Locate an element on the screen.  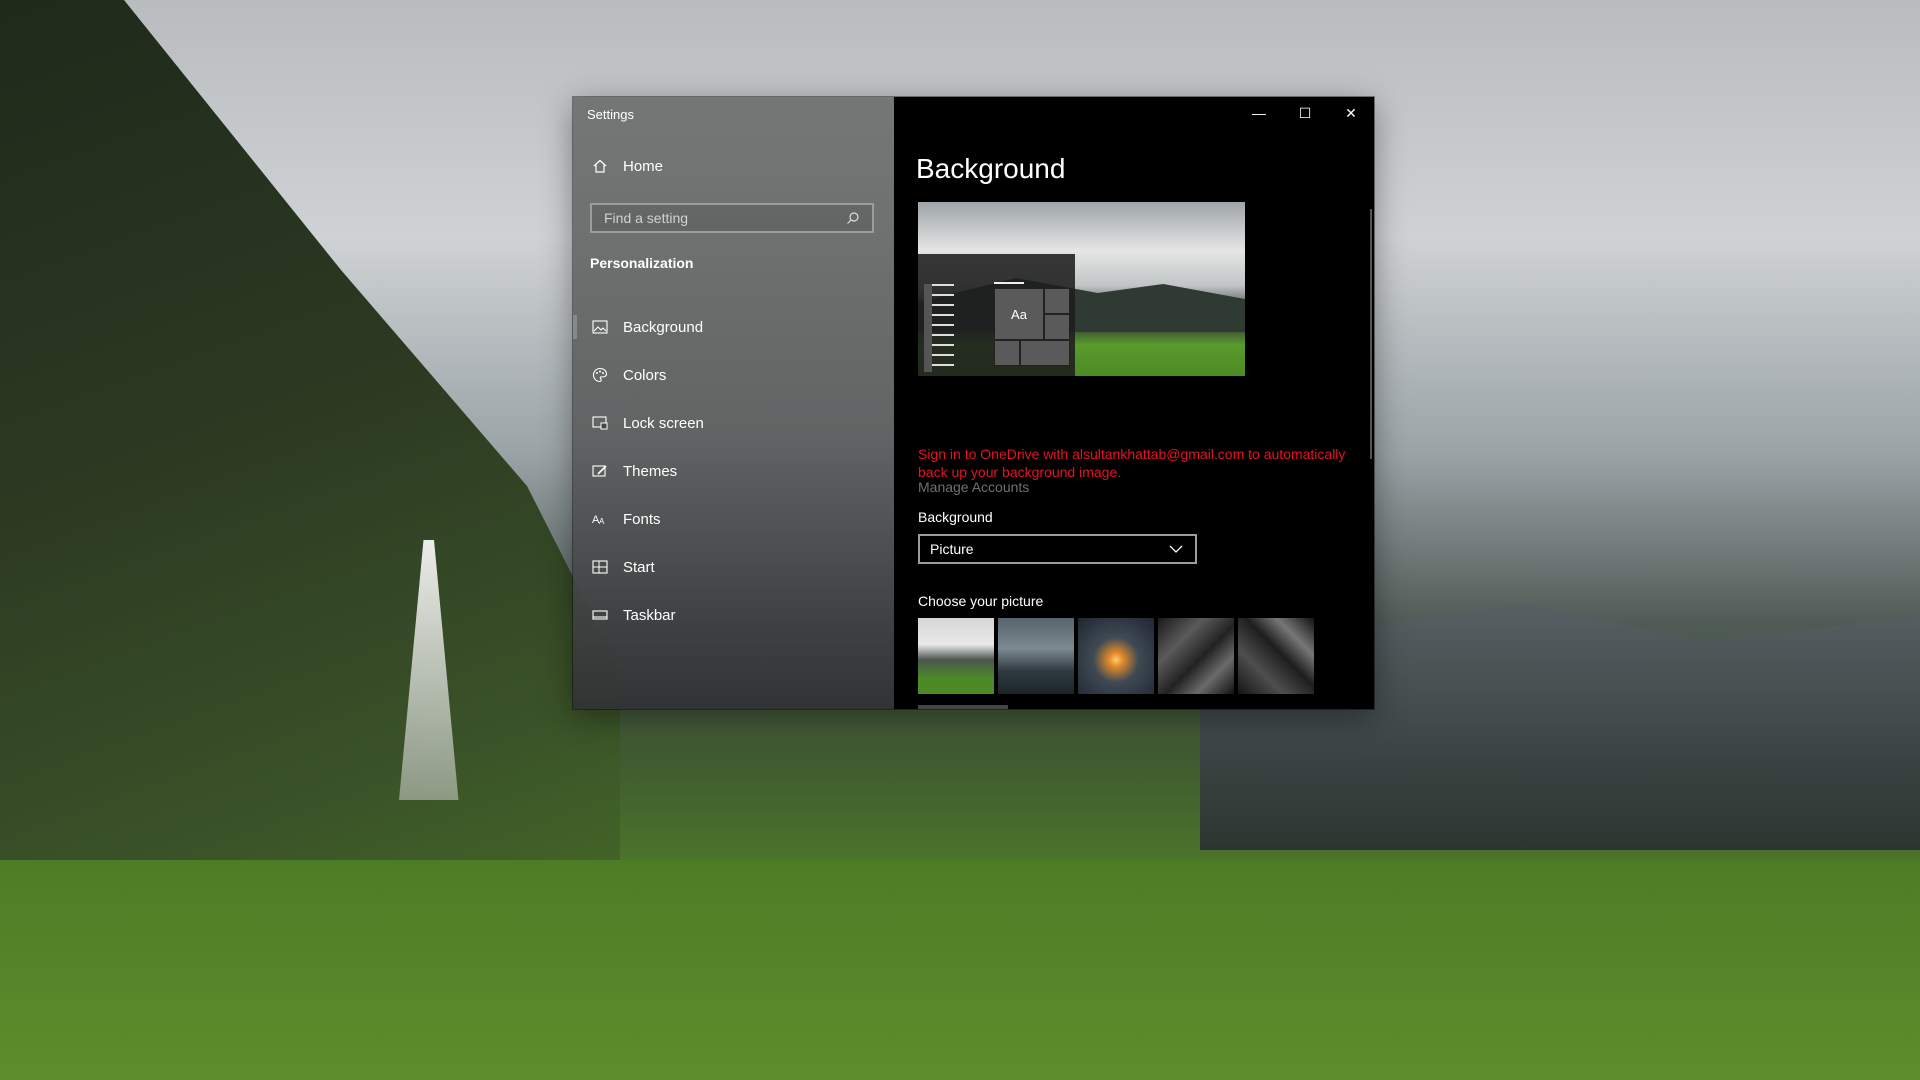
background-type-value: Picture is located at coordinates (952, 549).